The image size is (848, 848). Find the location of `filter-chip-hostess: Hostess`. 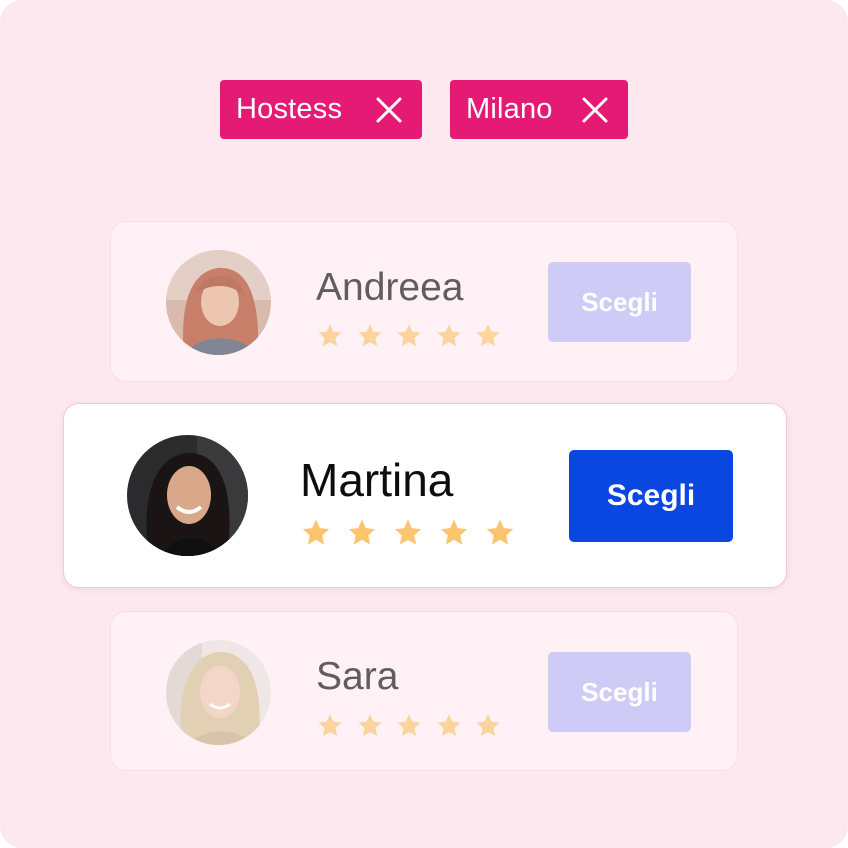

filter-chip-hostess: Hostess is located at coordinates (321, 109).